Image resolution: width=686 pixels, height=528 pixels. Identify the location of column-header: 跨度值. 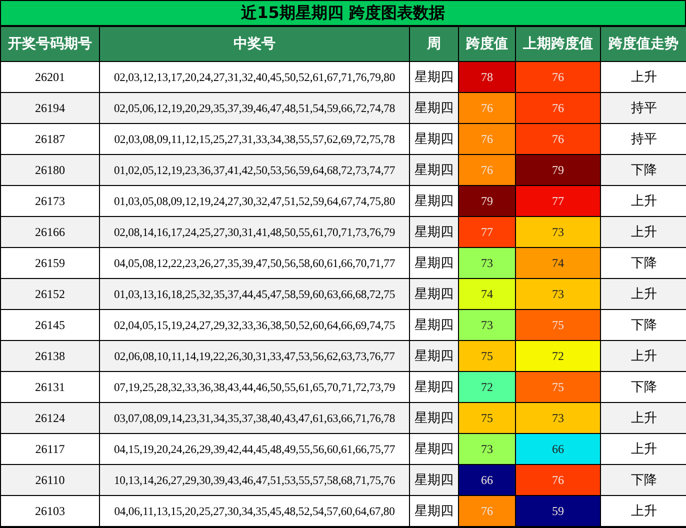
(487, 44).